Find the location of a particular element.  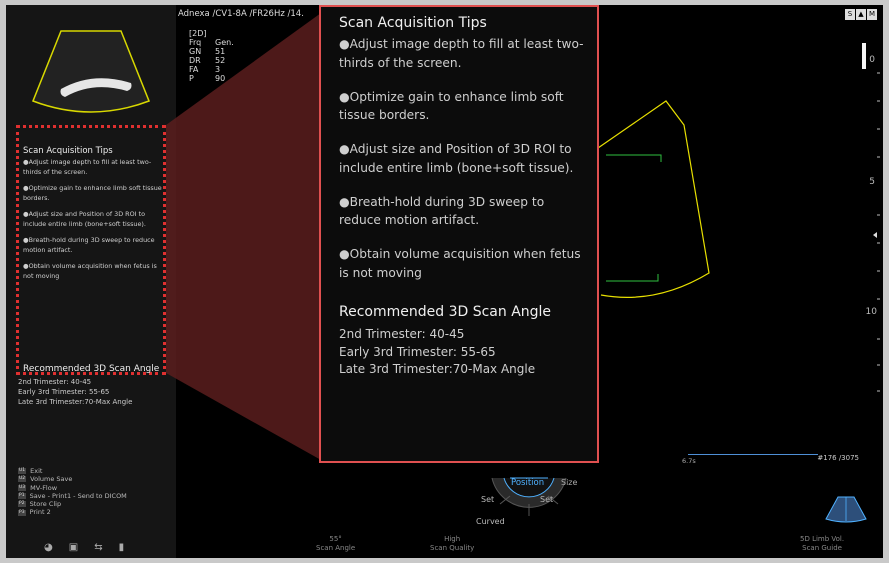

status-icons: S ▲ M is located at coordinates (861, 14).